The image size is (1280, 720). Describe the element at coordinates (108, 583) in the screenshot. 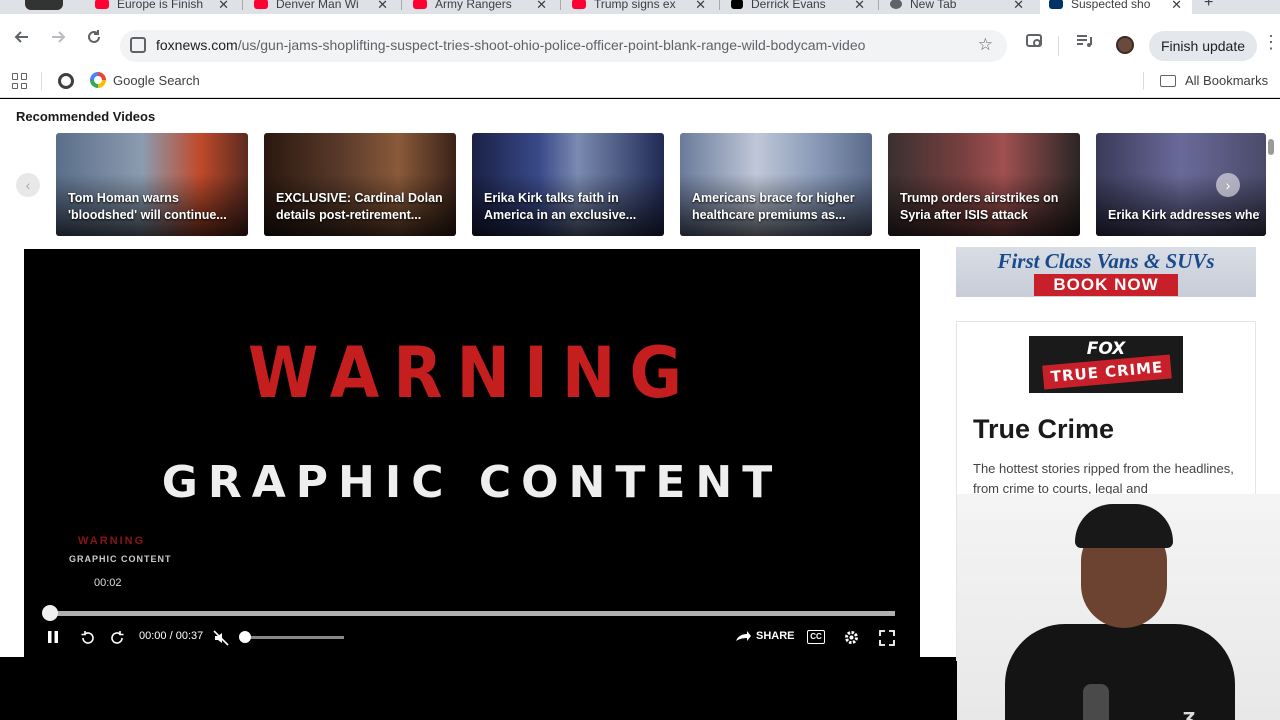

I see `scrub-preview-time: 00:02` at that location.